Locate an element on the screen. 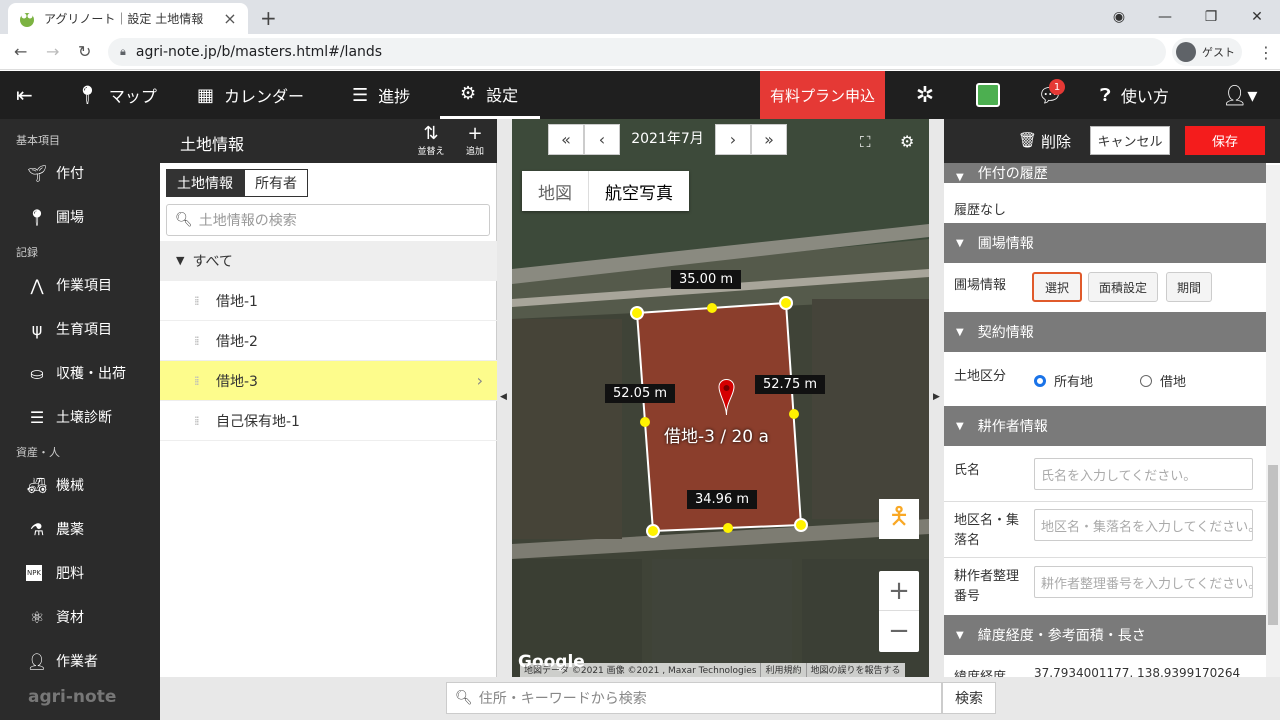  sort-button: ⇅ 並替え is located at coordinates (431, 140).